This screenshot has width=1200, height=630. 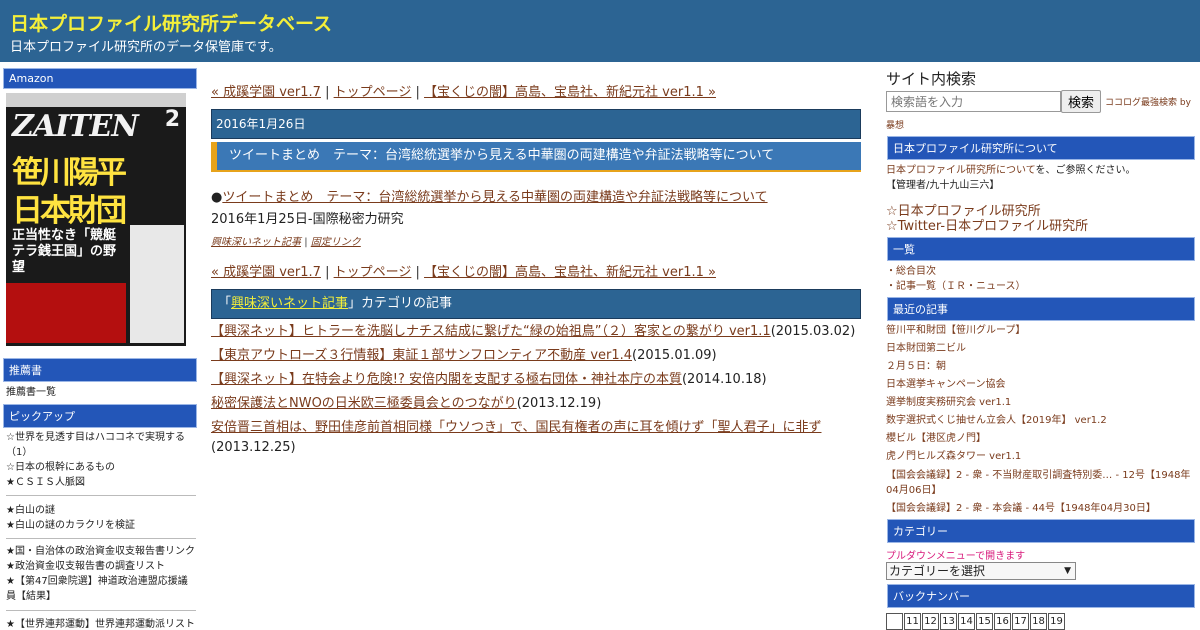 What do you see at coordinates (536, 304) in the screenshot?
I see `category-articles-header: 「興味深いネット記事」カテゴリの記事` at bounding box center [536, 304].